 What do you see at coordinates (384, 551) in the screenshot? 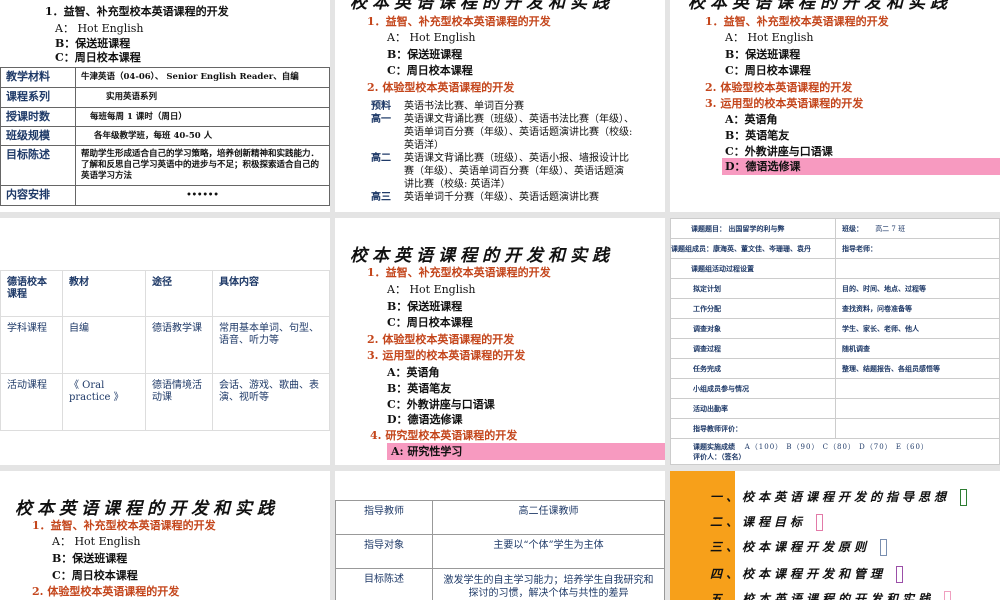
I see `row-label: 指导对象` at bounding box center [384, 551].